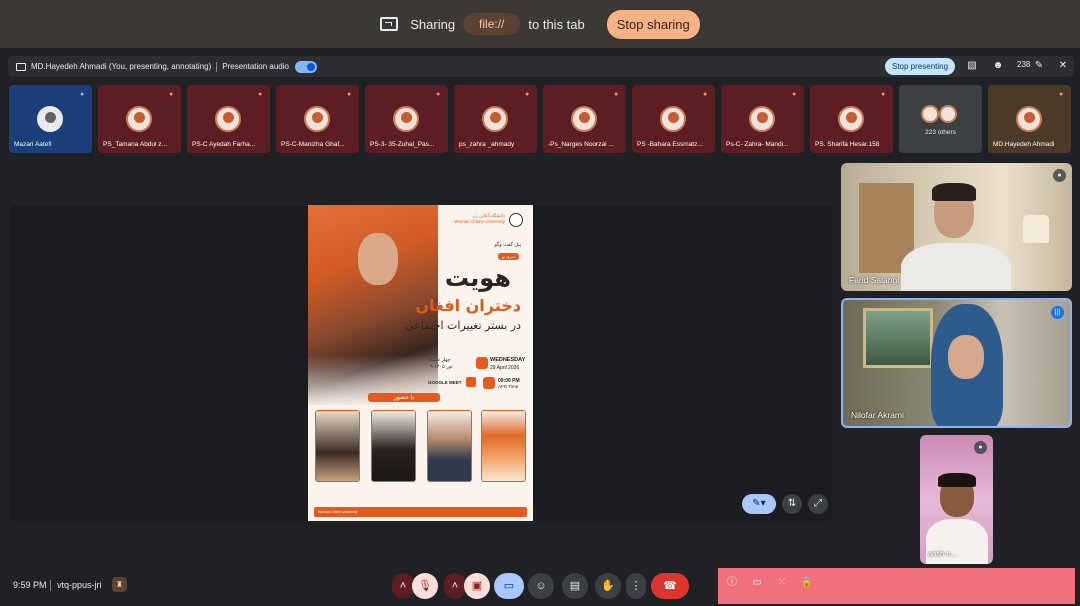 Image resolution: width=1080 pixels, height=606 pixels. Describe the element at coordinates (940, 119) in the screenshot. I see `others-tile: 223 others` at that location.